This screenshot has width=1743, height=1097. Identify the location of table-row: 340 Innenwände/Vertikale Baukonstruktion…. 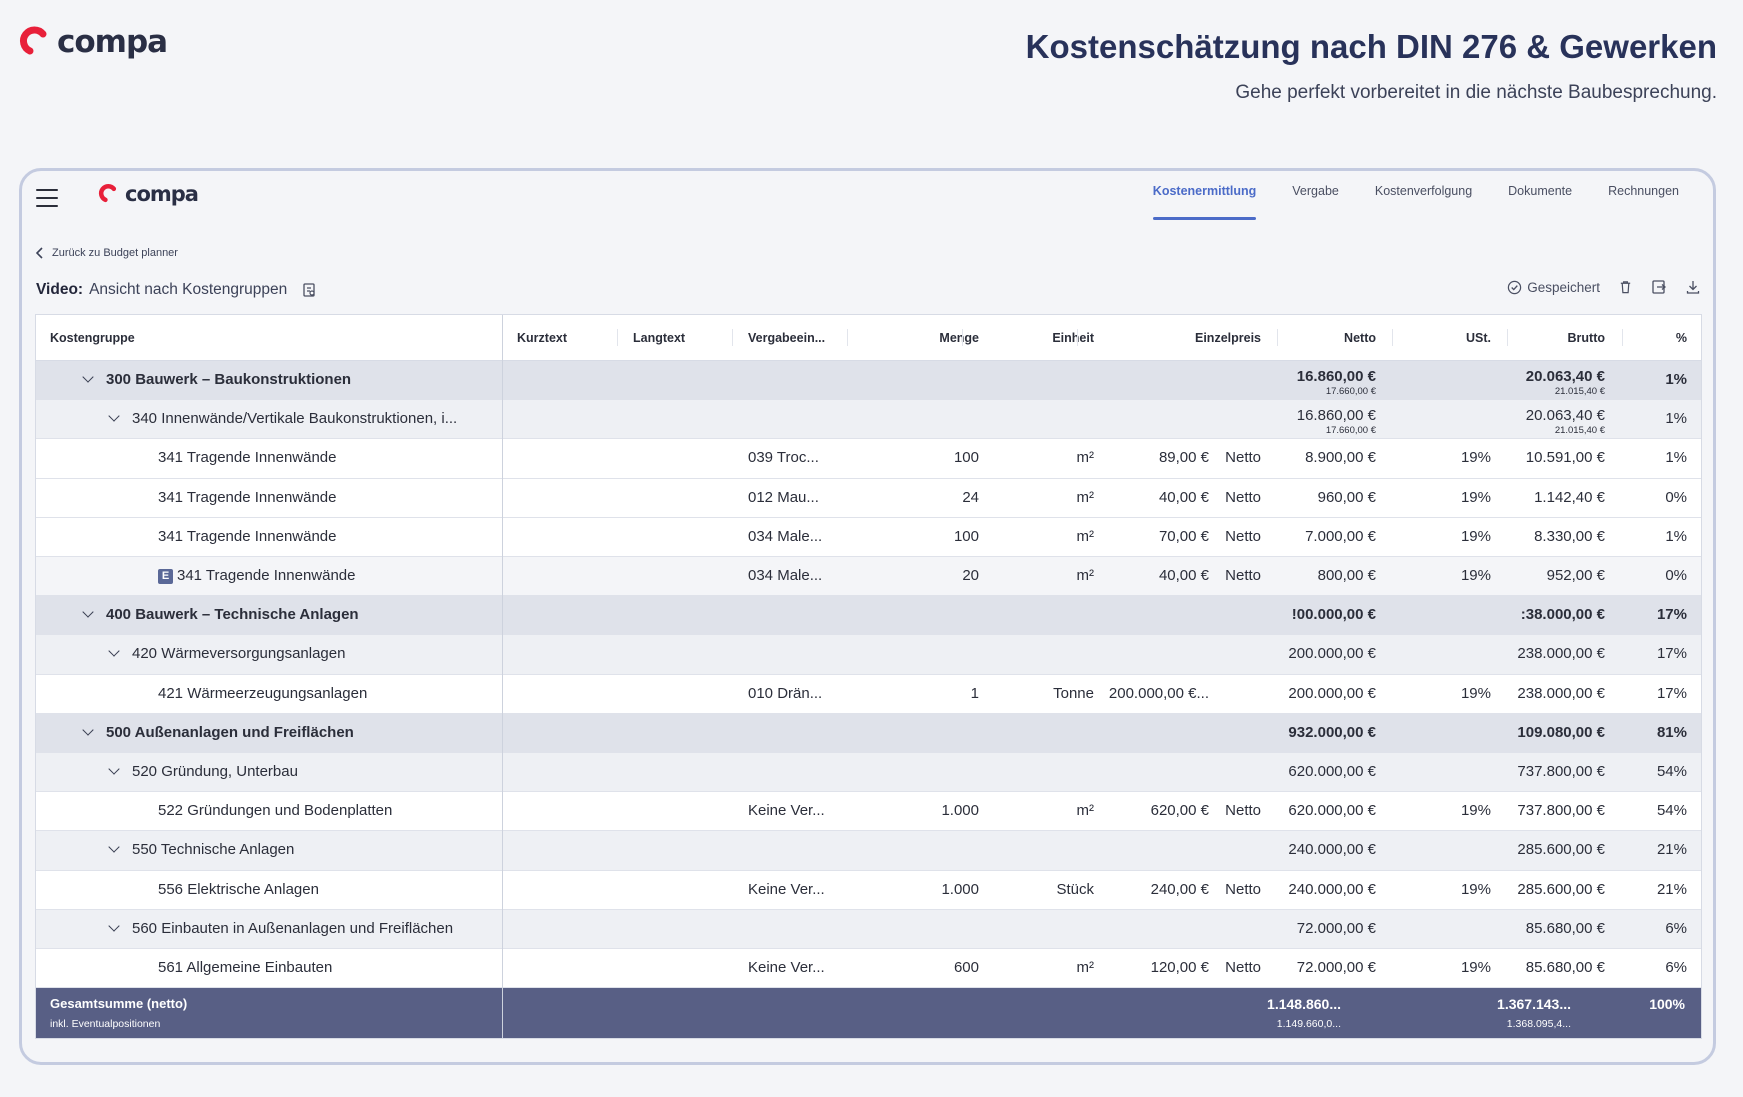
(868, 420).